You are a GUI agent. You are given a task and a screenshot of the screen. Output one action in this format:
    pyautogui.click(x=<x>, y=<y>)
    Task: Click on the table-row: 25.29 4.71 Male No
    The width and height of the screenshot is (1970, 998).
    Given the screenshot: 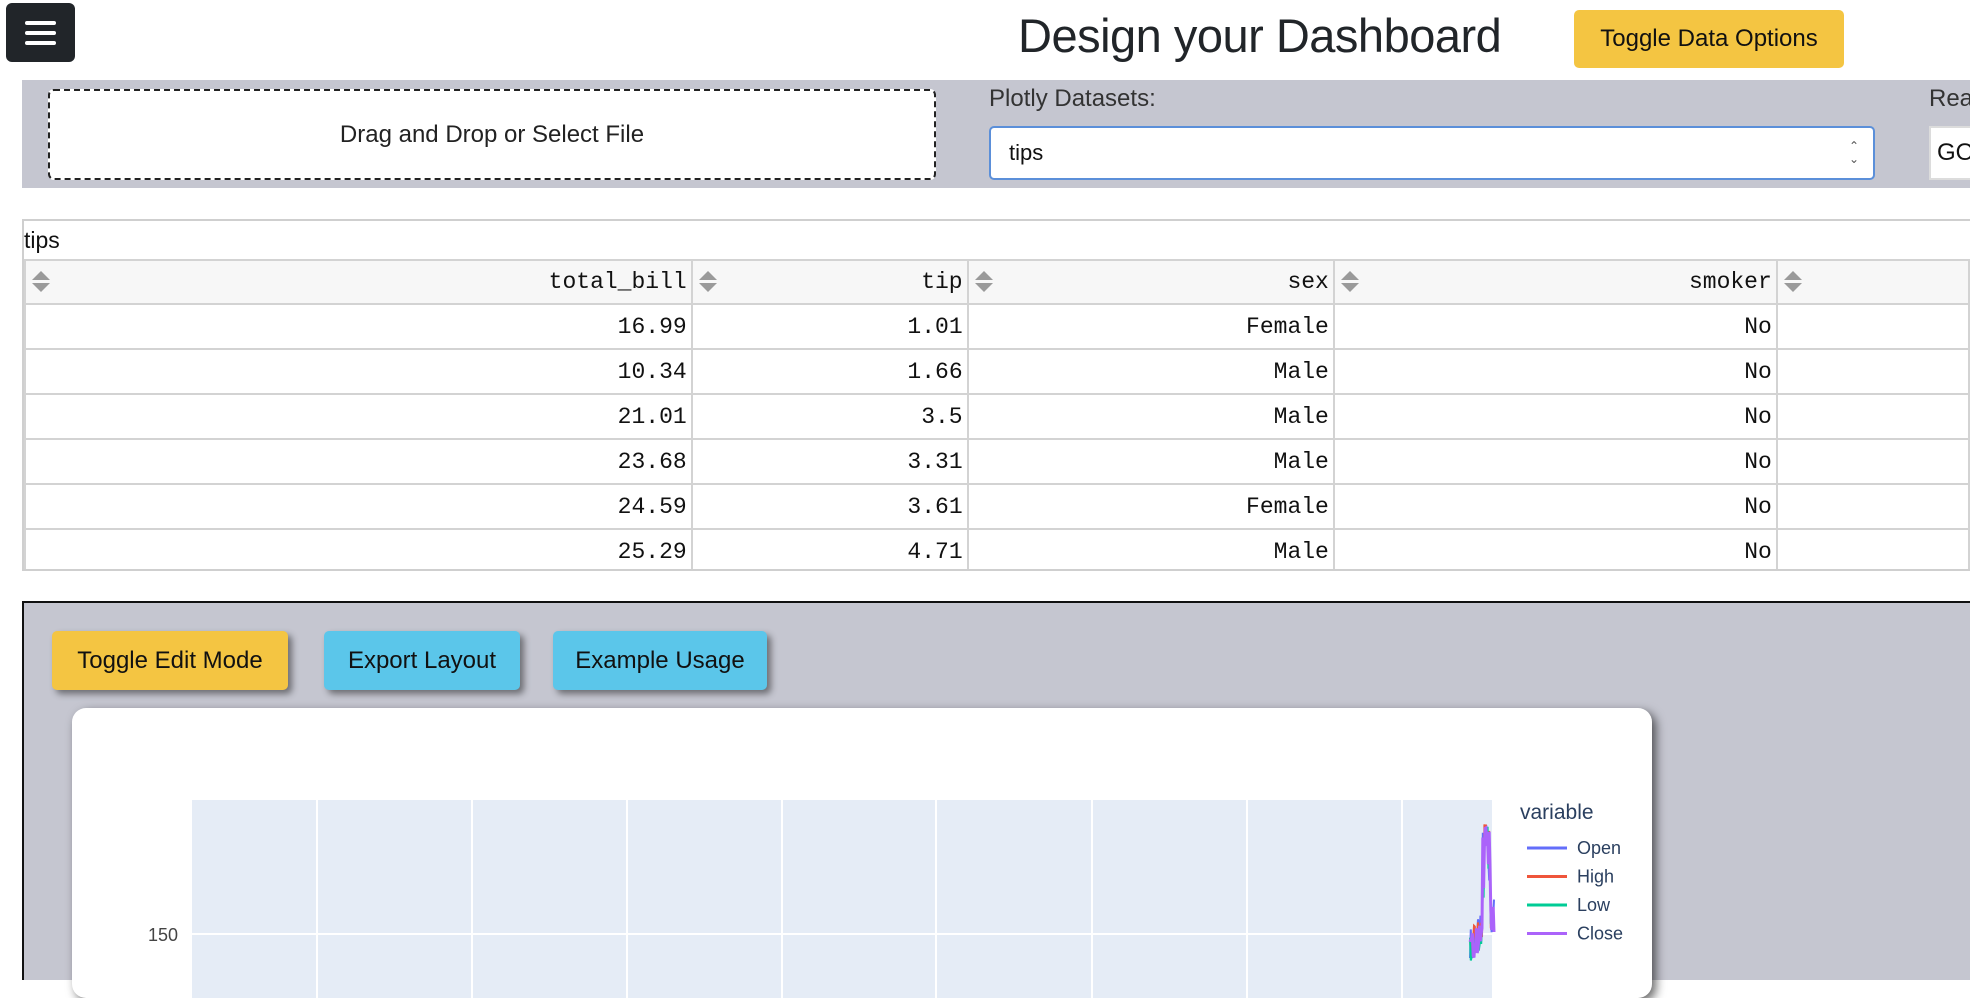 What is the action you would take?
    pyautogui.click(x=997, y=548)
    